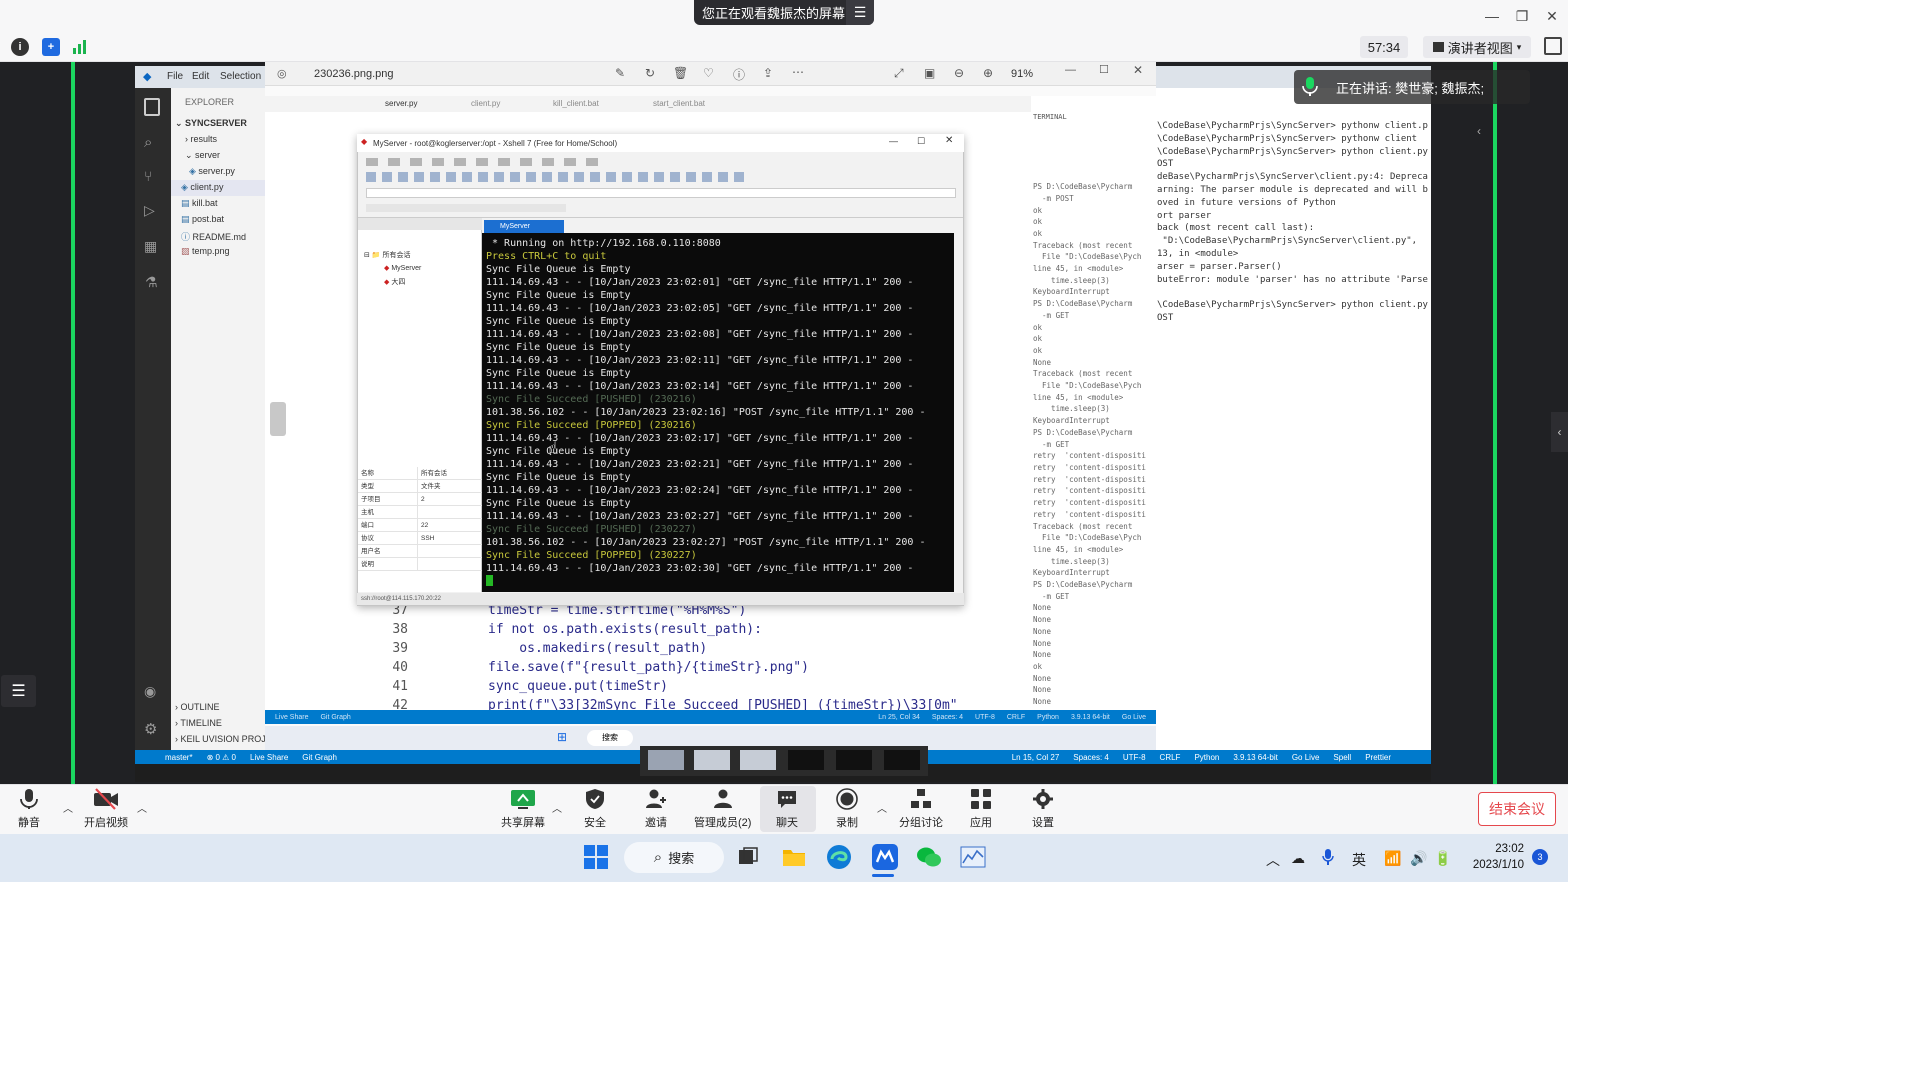 This screenshot has width=1920, height=1080. Describe the element at coordinates (1170, 757) in the screenshot. I see `eol-status: CRLF` at that location.